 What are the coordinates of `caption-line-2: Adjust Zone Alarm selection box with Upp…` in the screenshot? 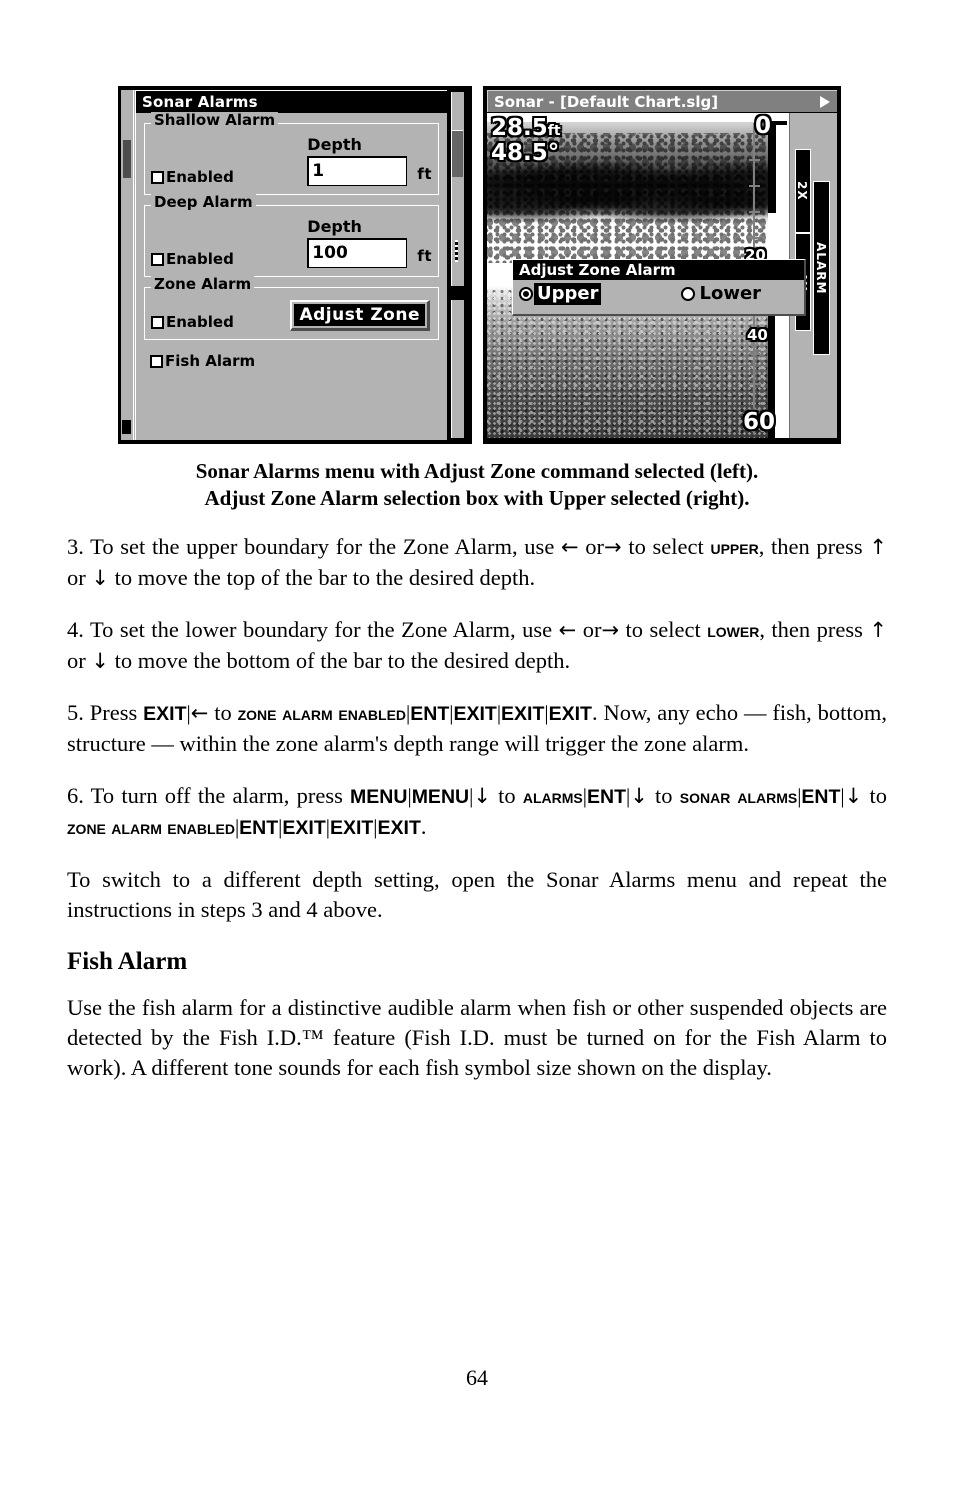 It's located at (477, 498).